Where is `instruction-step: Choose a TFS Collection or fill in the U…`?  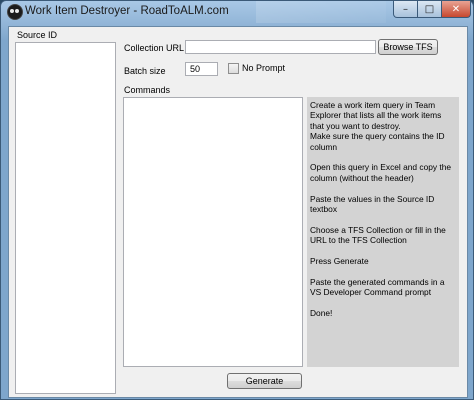 instruction-step: Choose a TFS Collection or fill in the U… is located at coordinates (378, 235).